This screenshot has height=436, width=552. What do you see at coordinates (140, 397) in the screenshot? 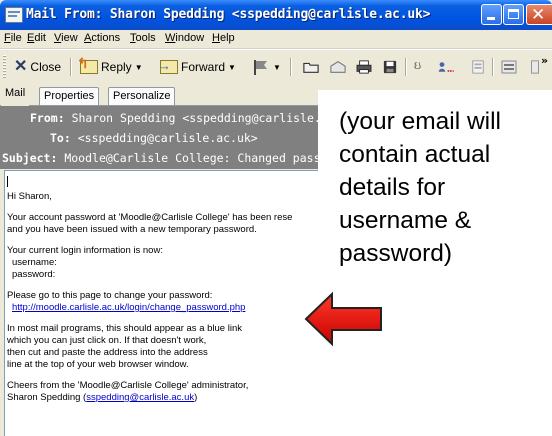
I see `signature-email-link: sspedding@carlisle.ac.uk` at bounding box center [140, 397].